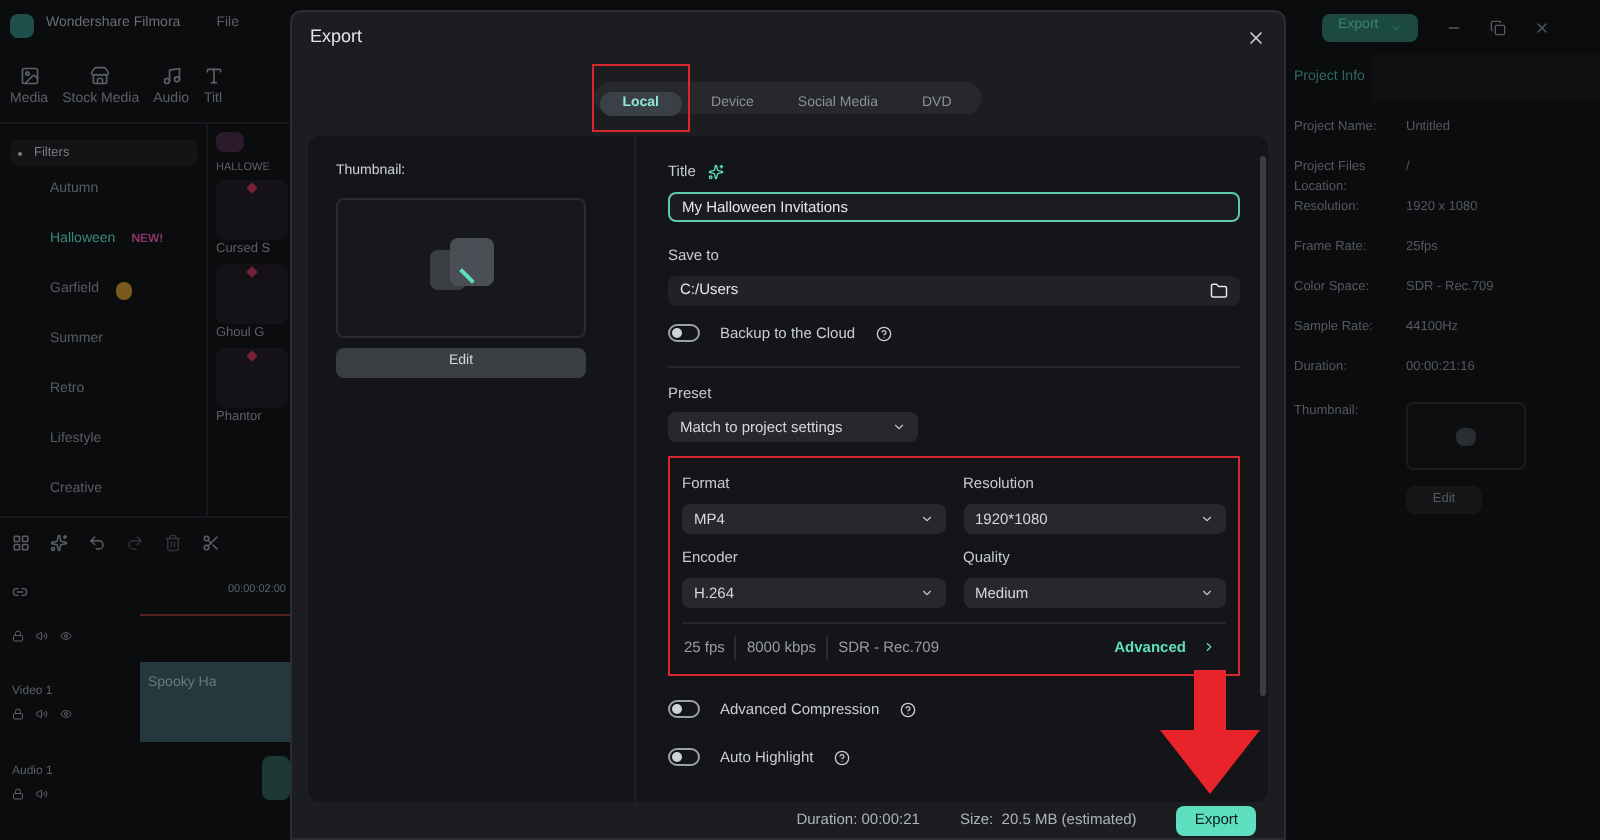  Describe the element at coordinates (276, 777) in the screenshot. I see `audio-clip` at that location.